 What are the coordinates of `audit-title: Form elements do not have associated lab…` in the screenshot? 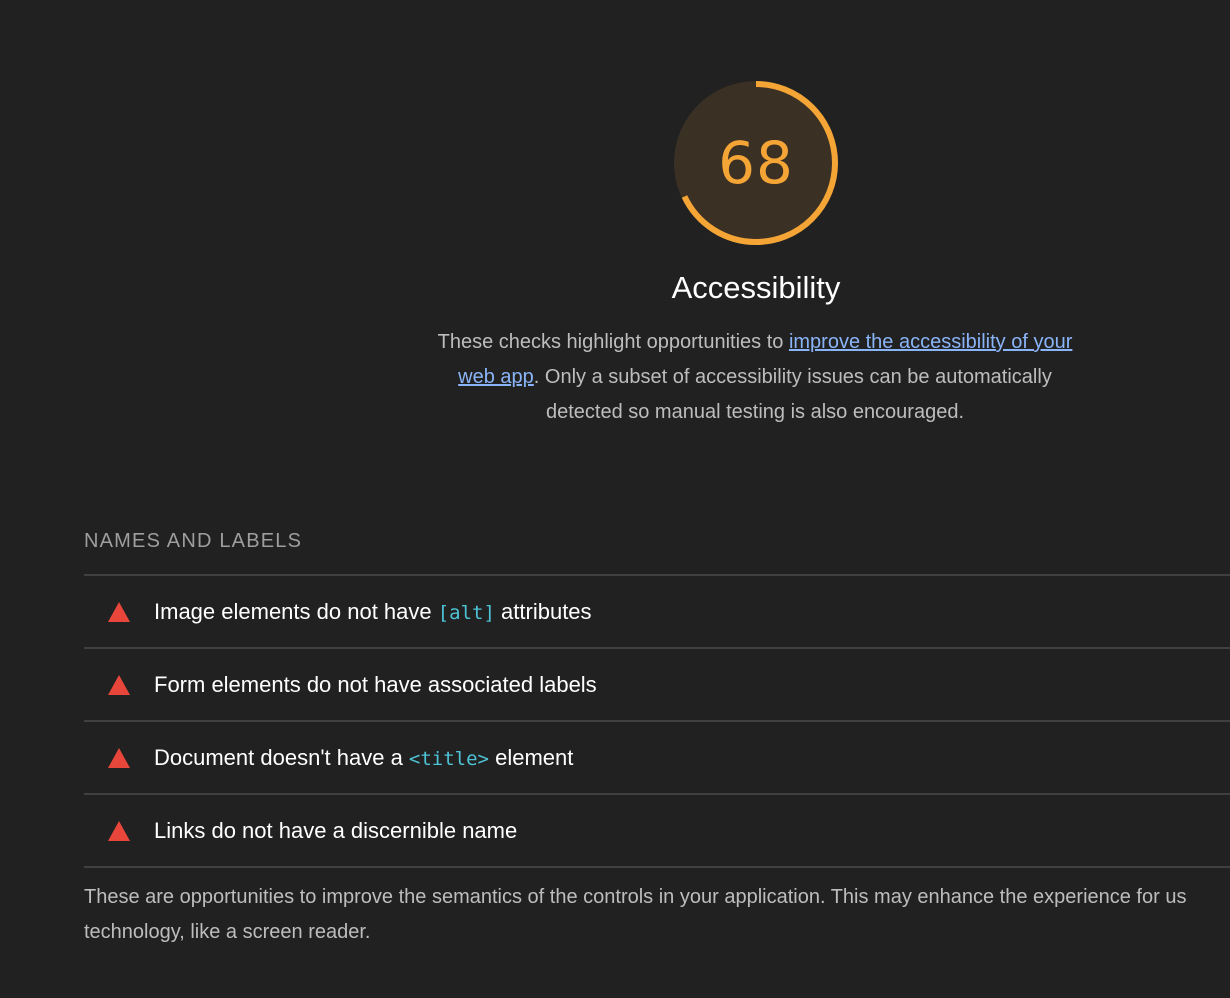 It's located at (375, 684).